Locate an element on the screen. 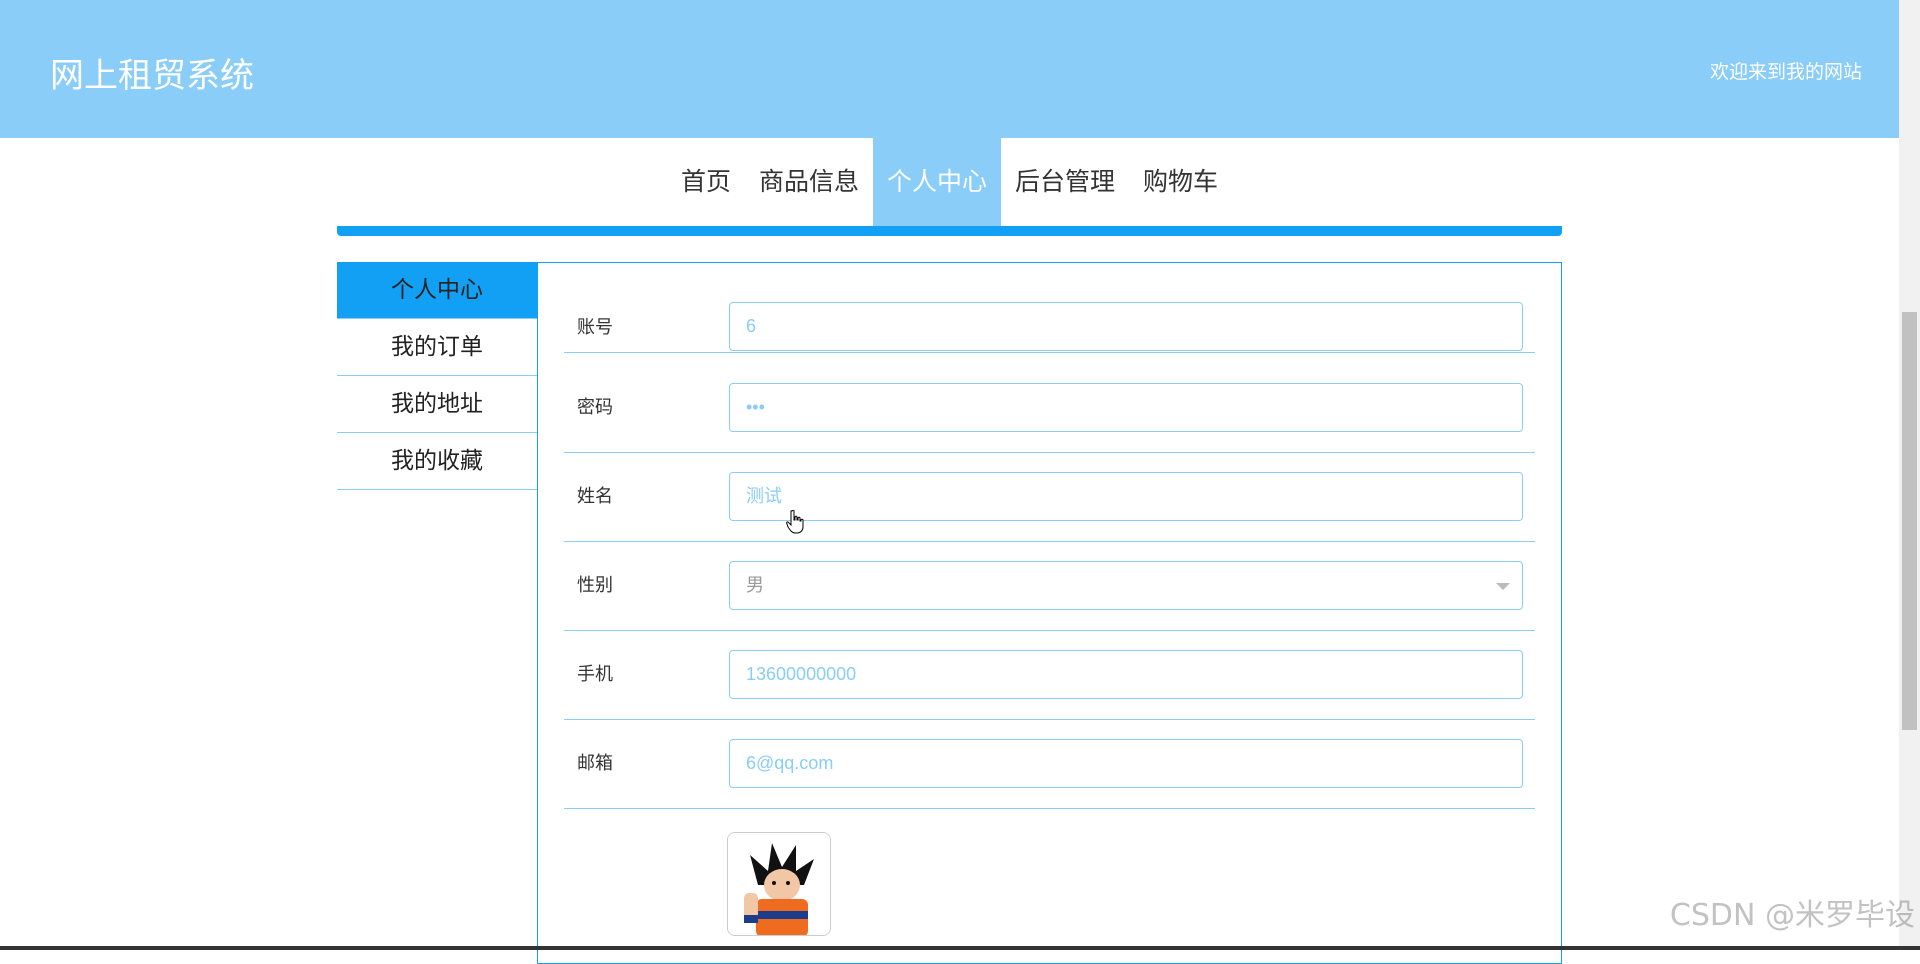 The height and width of the screenshot is (964, 1920). welcome-text: 欢迎来到我的网站 is located at coordinates (1785, 72).